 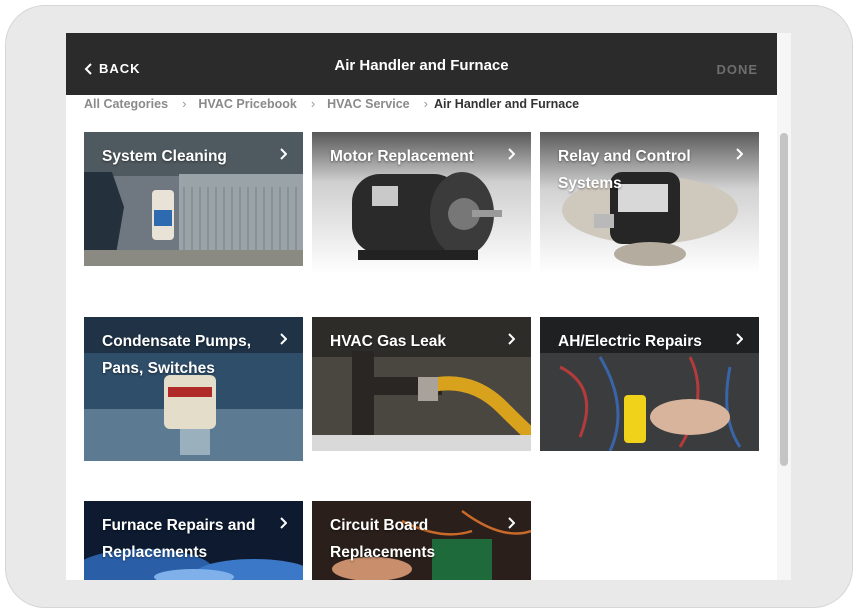 What do you see at coordinates (388, 341) in the screenshot?
I see `tile-label: HVAC Gas Leak` at bounding box center [388, 341].